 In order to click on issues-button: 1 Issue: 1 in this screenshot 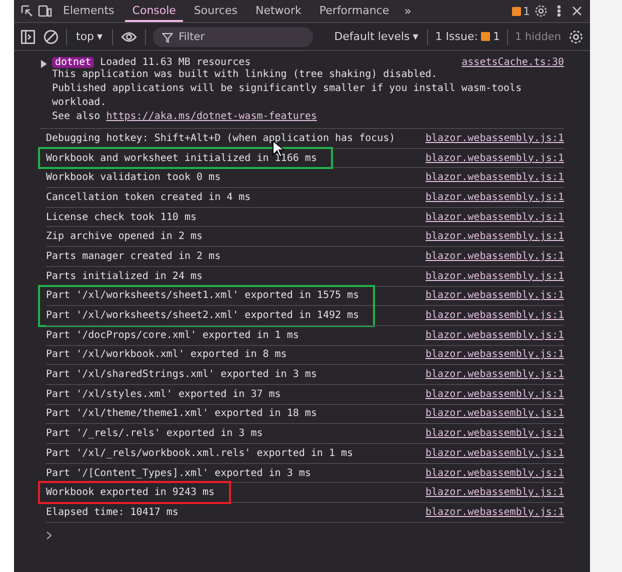, I will do `click(467, 36)`.